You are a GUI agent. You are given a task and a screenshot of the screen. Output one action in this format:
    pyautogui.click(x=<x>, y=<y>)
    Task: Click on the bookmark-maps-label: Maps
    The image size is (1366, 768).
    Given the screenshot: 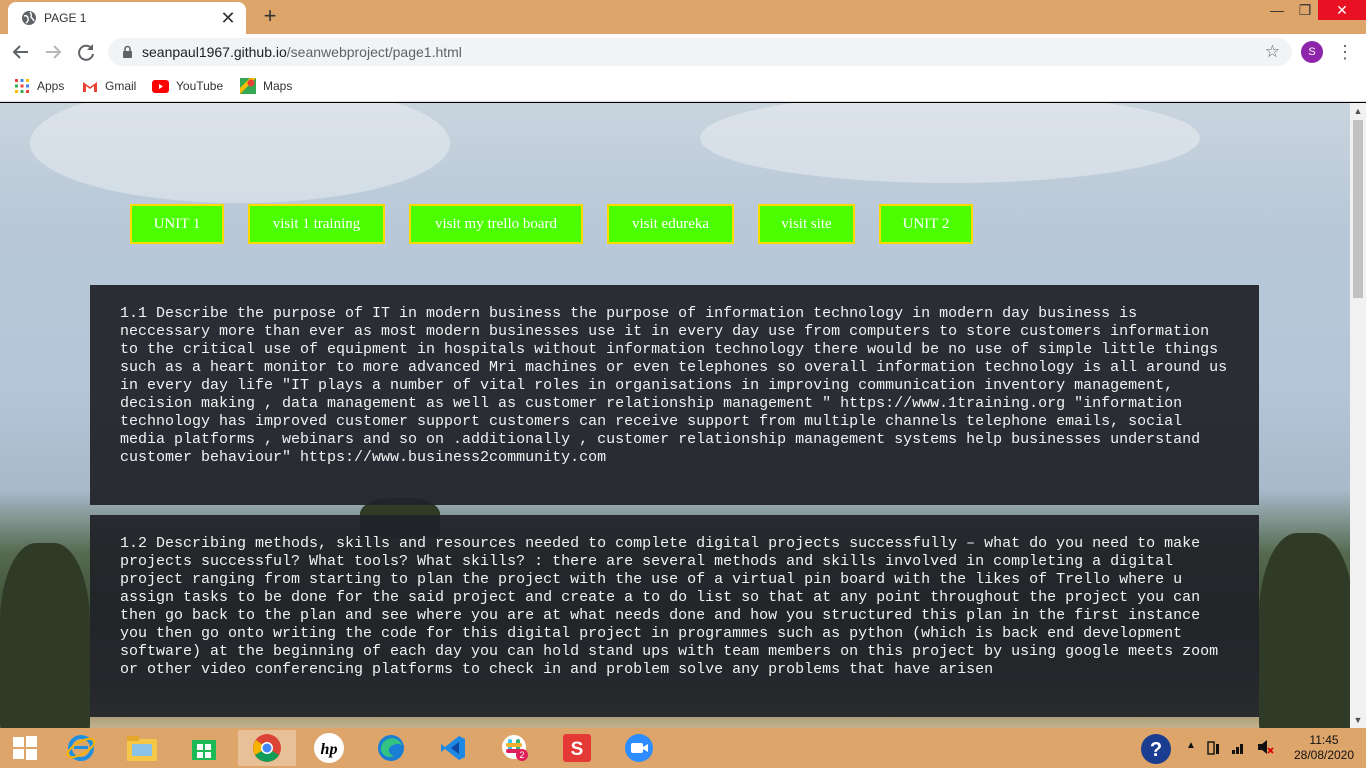 What is the action you would take?
    pyautogui.click(x=278, y=86)
    